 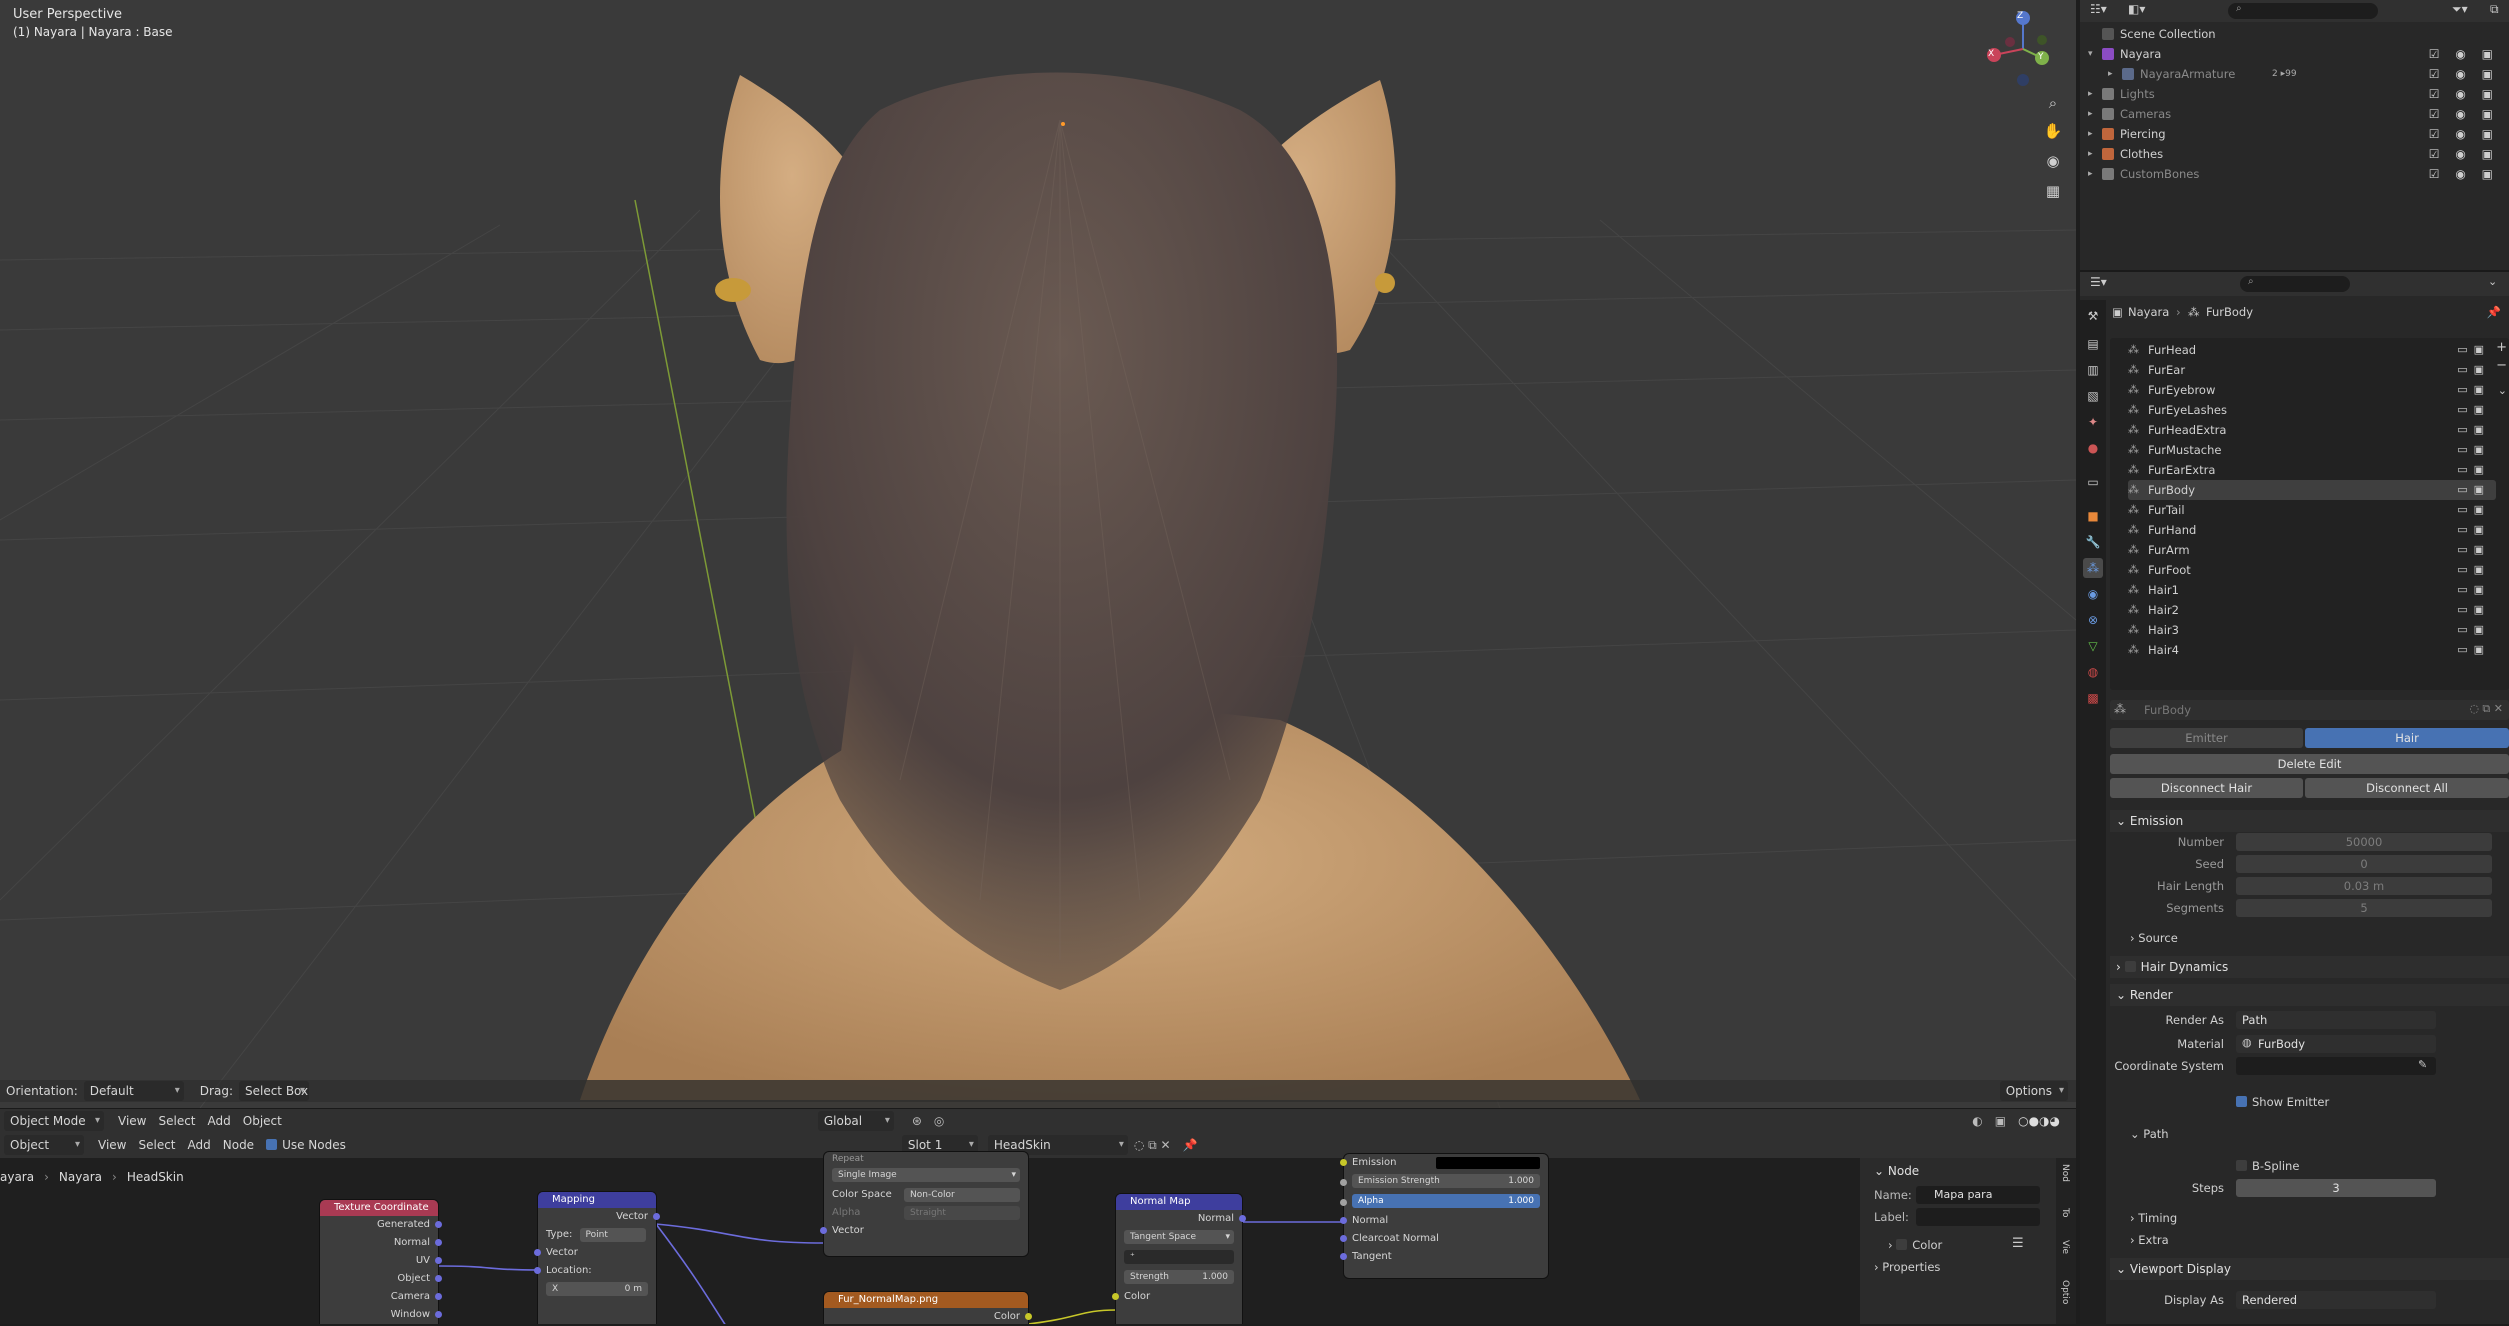 What do you see at coordinates (2501, 347) in the screenshot?
I see `add-system-icon: +` at bounding box center [2501, 347].